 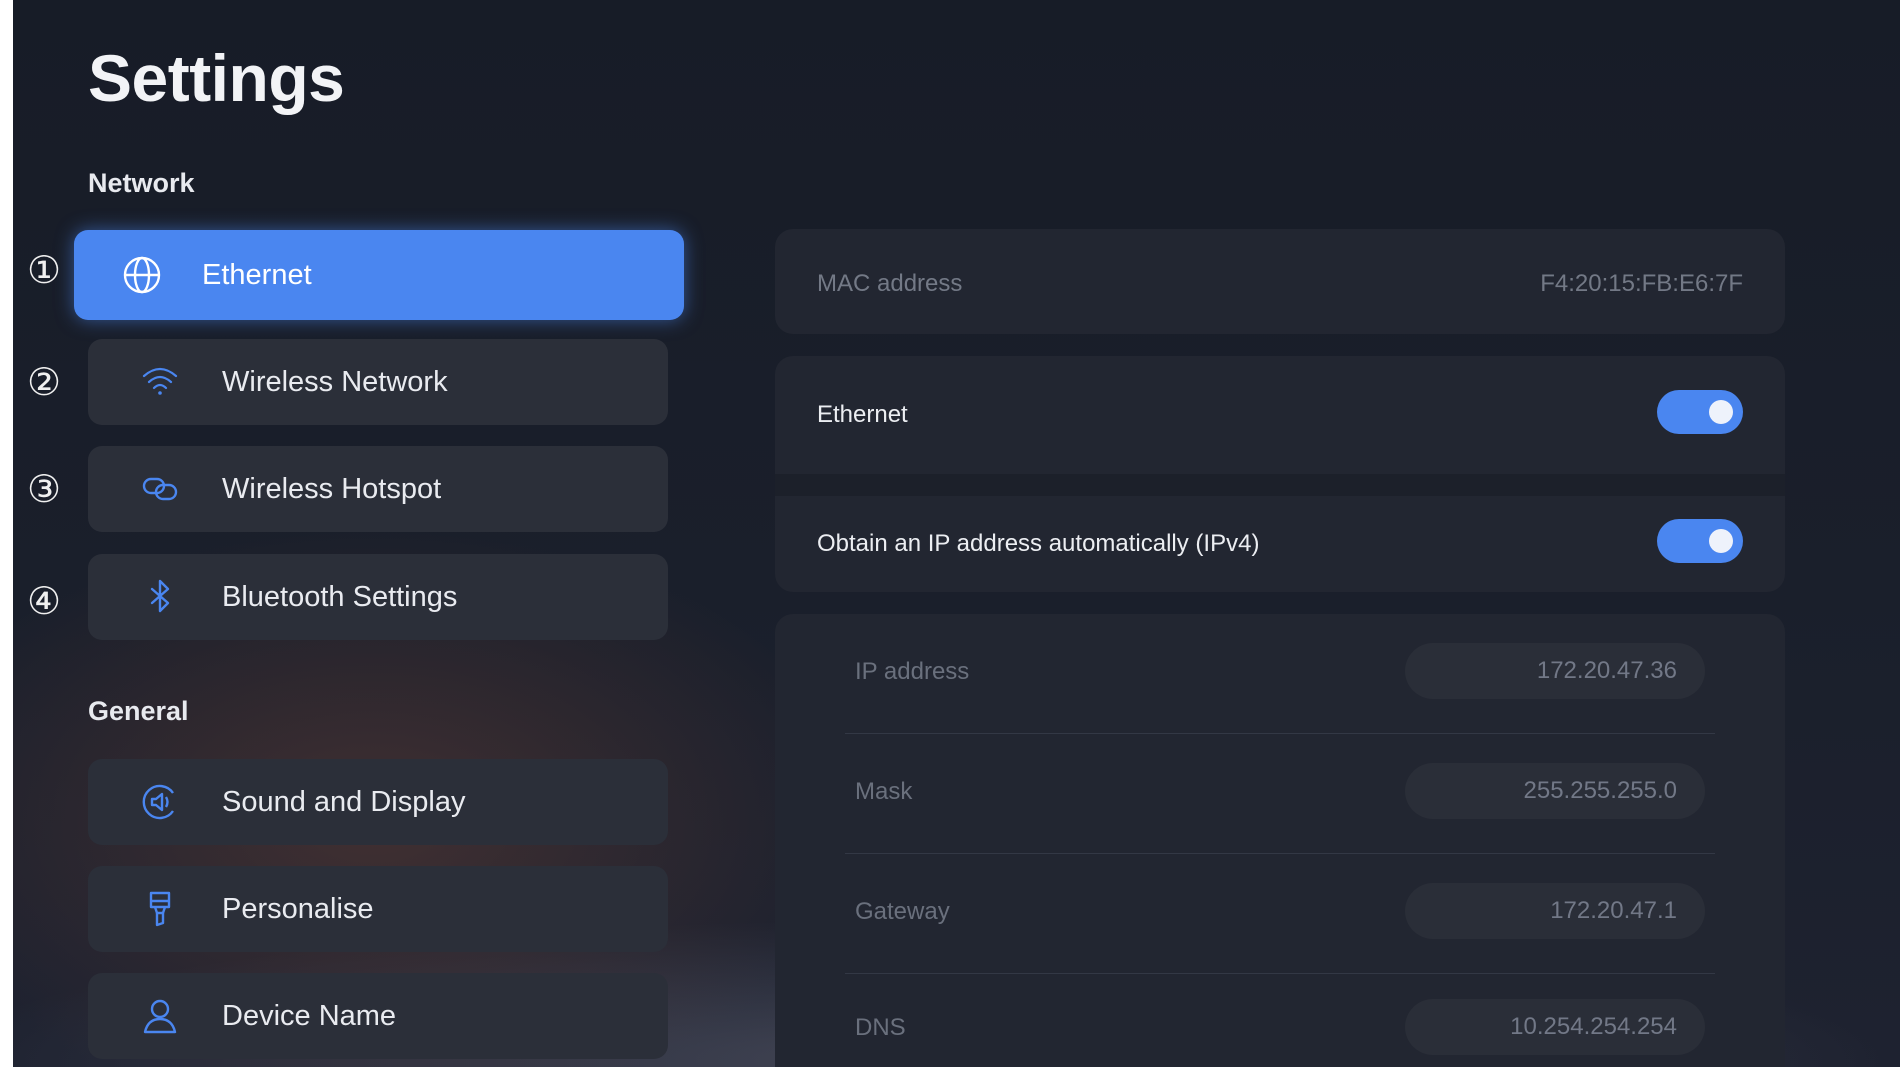 What do you see at coordinates (379, 275) in the screenshot?
I see `sidebar-item-ethernet: Ethernet` at bounding box center [379, 275].